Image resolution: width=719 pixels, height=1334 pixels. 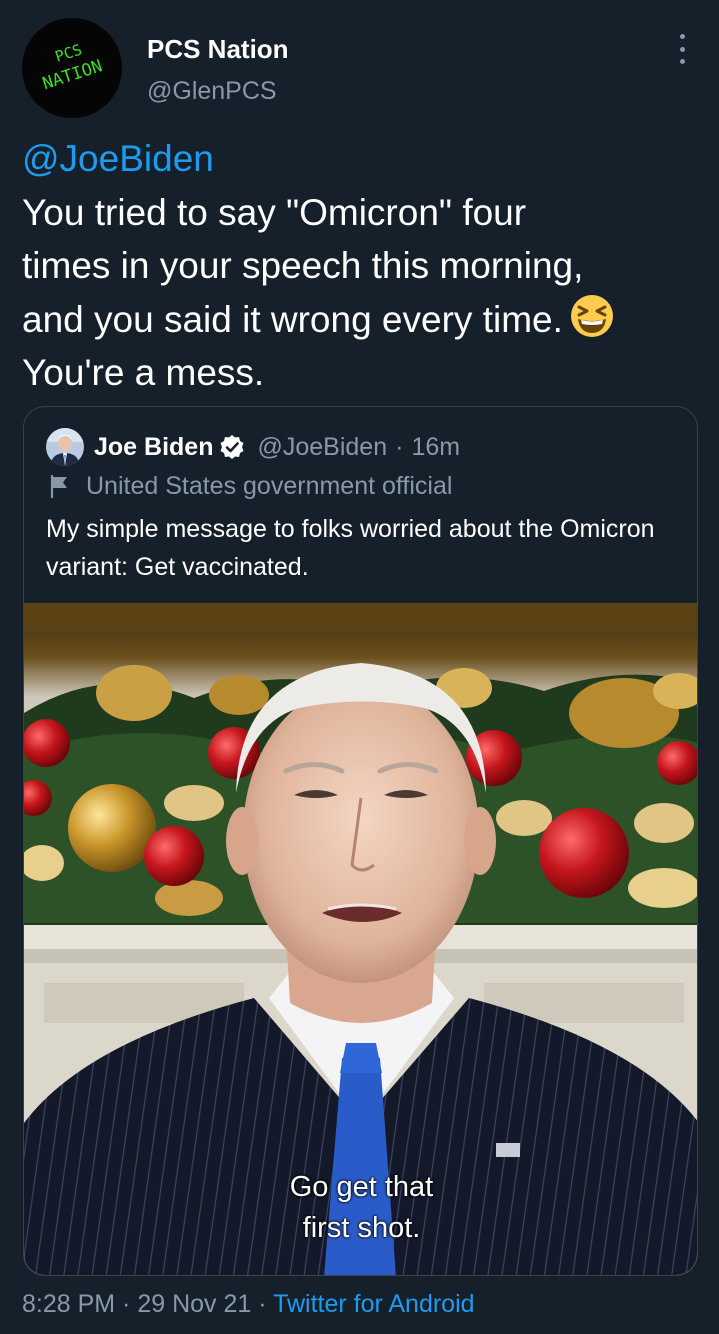 What do you see at coordinates (72, 68) in the screenshot?
I see `author-avatar: PCS NATION` at bounding box center [72, 68].